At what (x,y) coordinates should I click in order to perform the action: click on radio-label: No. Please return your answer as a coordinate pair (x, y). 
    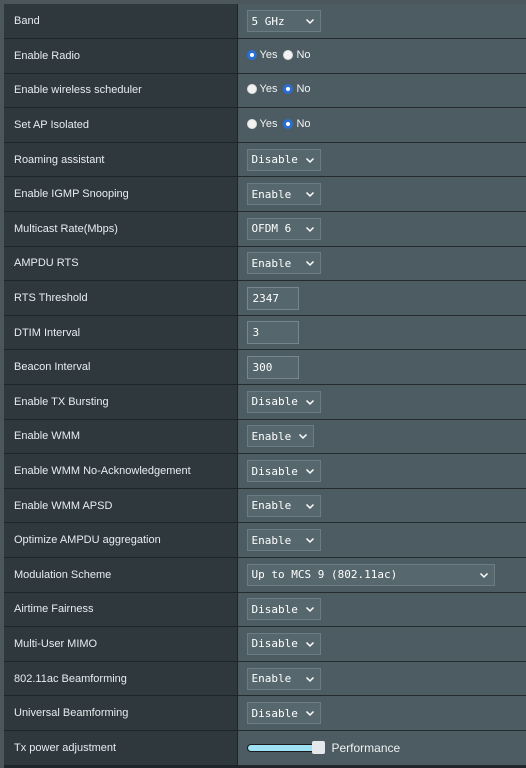
    Looking at the image, I should click on (303, 54).